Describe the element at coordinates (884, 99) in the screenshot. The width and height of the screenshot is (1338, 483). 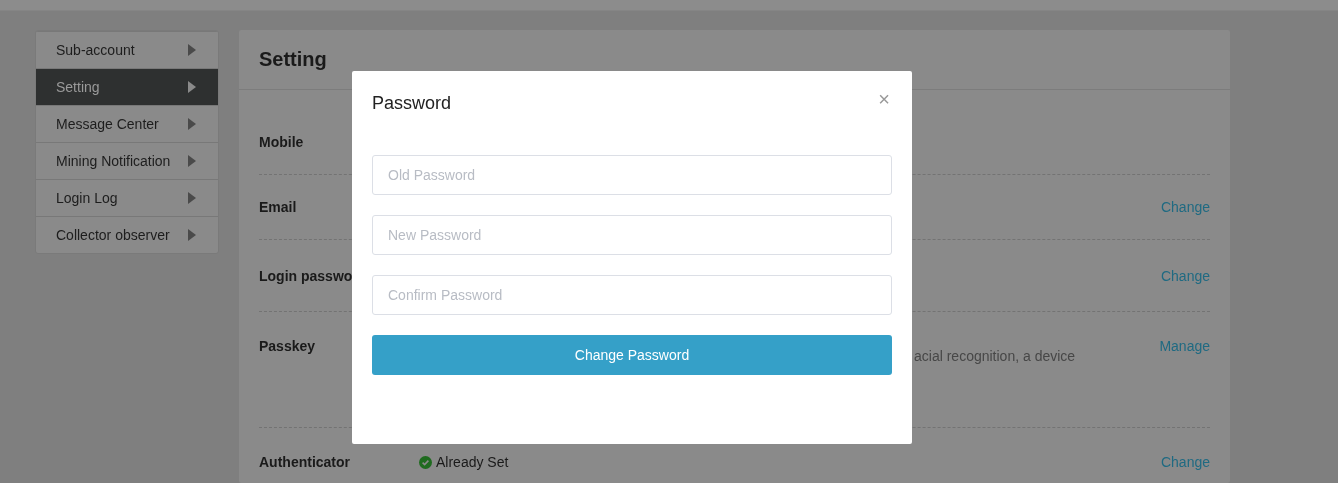
I see `close-button: ×` at that location.